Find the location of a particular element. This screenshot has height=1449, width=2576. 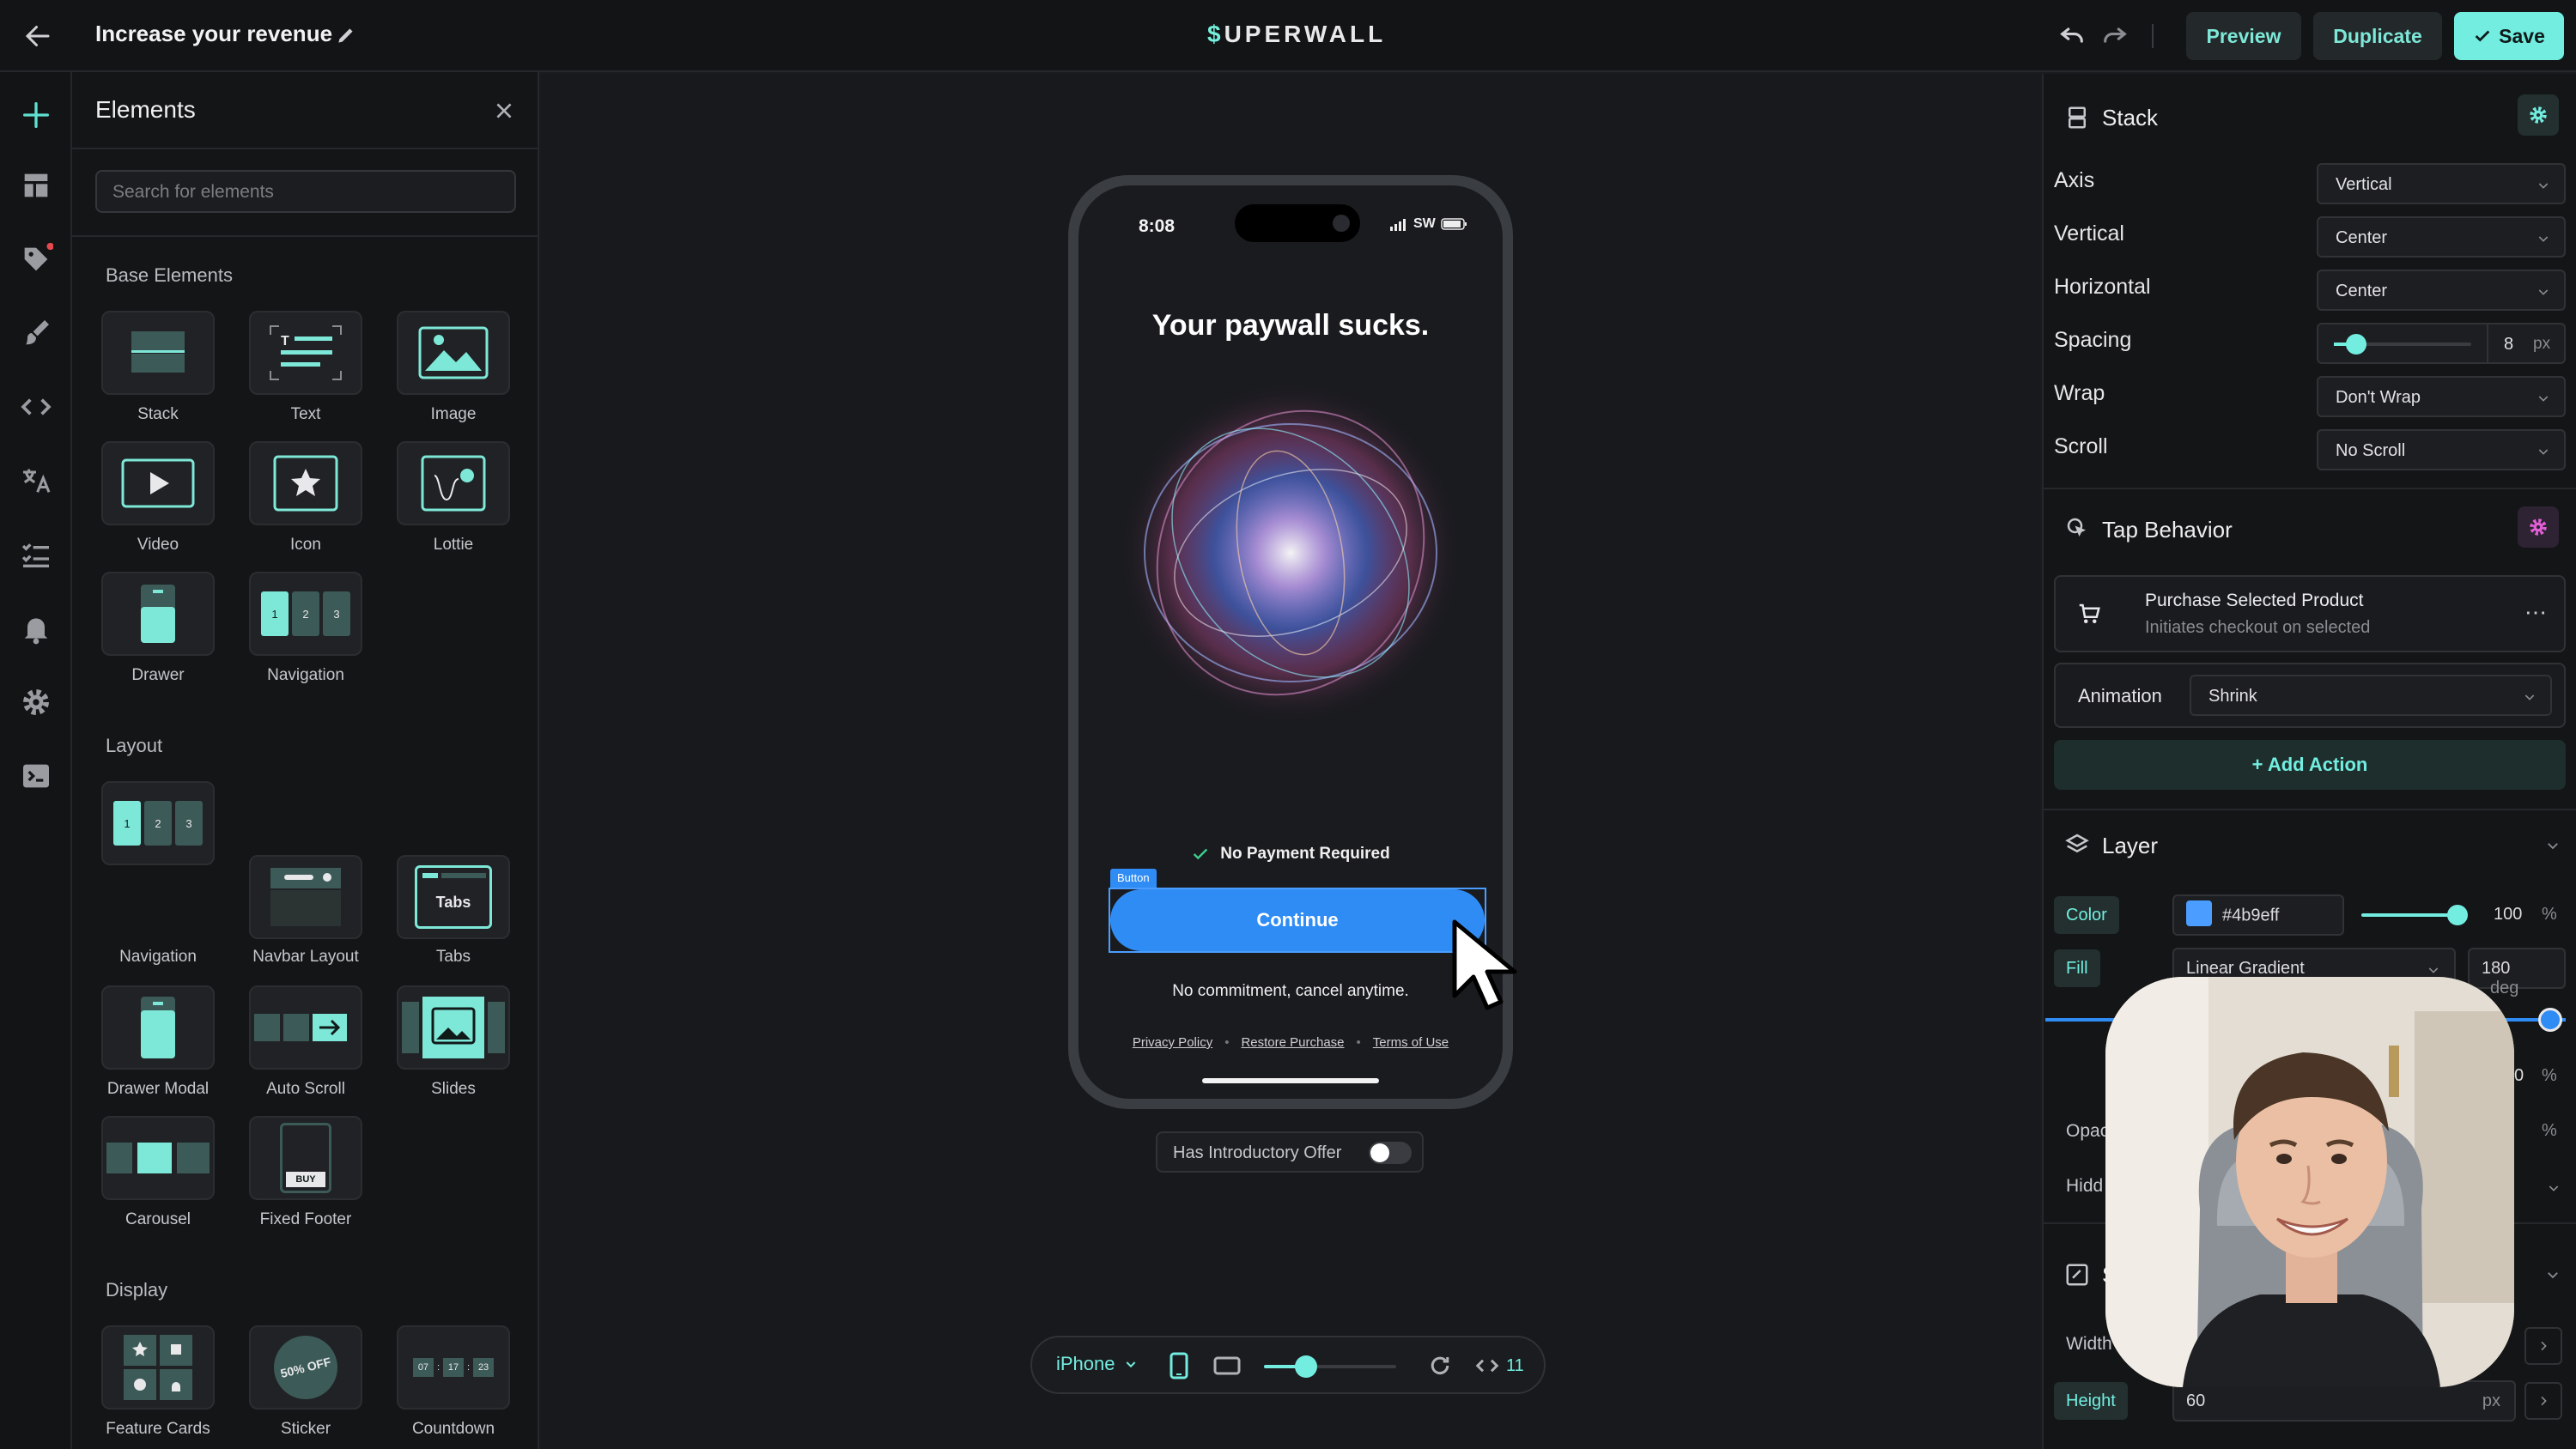

spacing-value: 8 is located at coordinates (2508, 345).